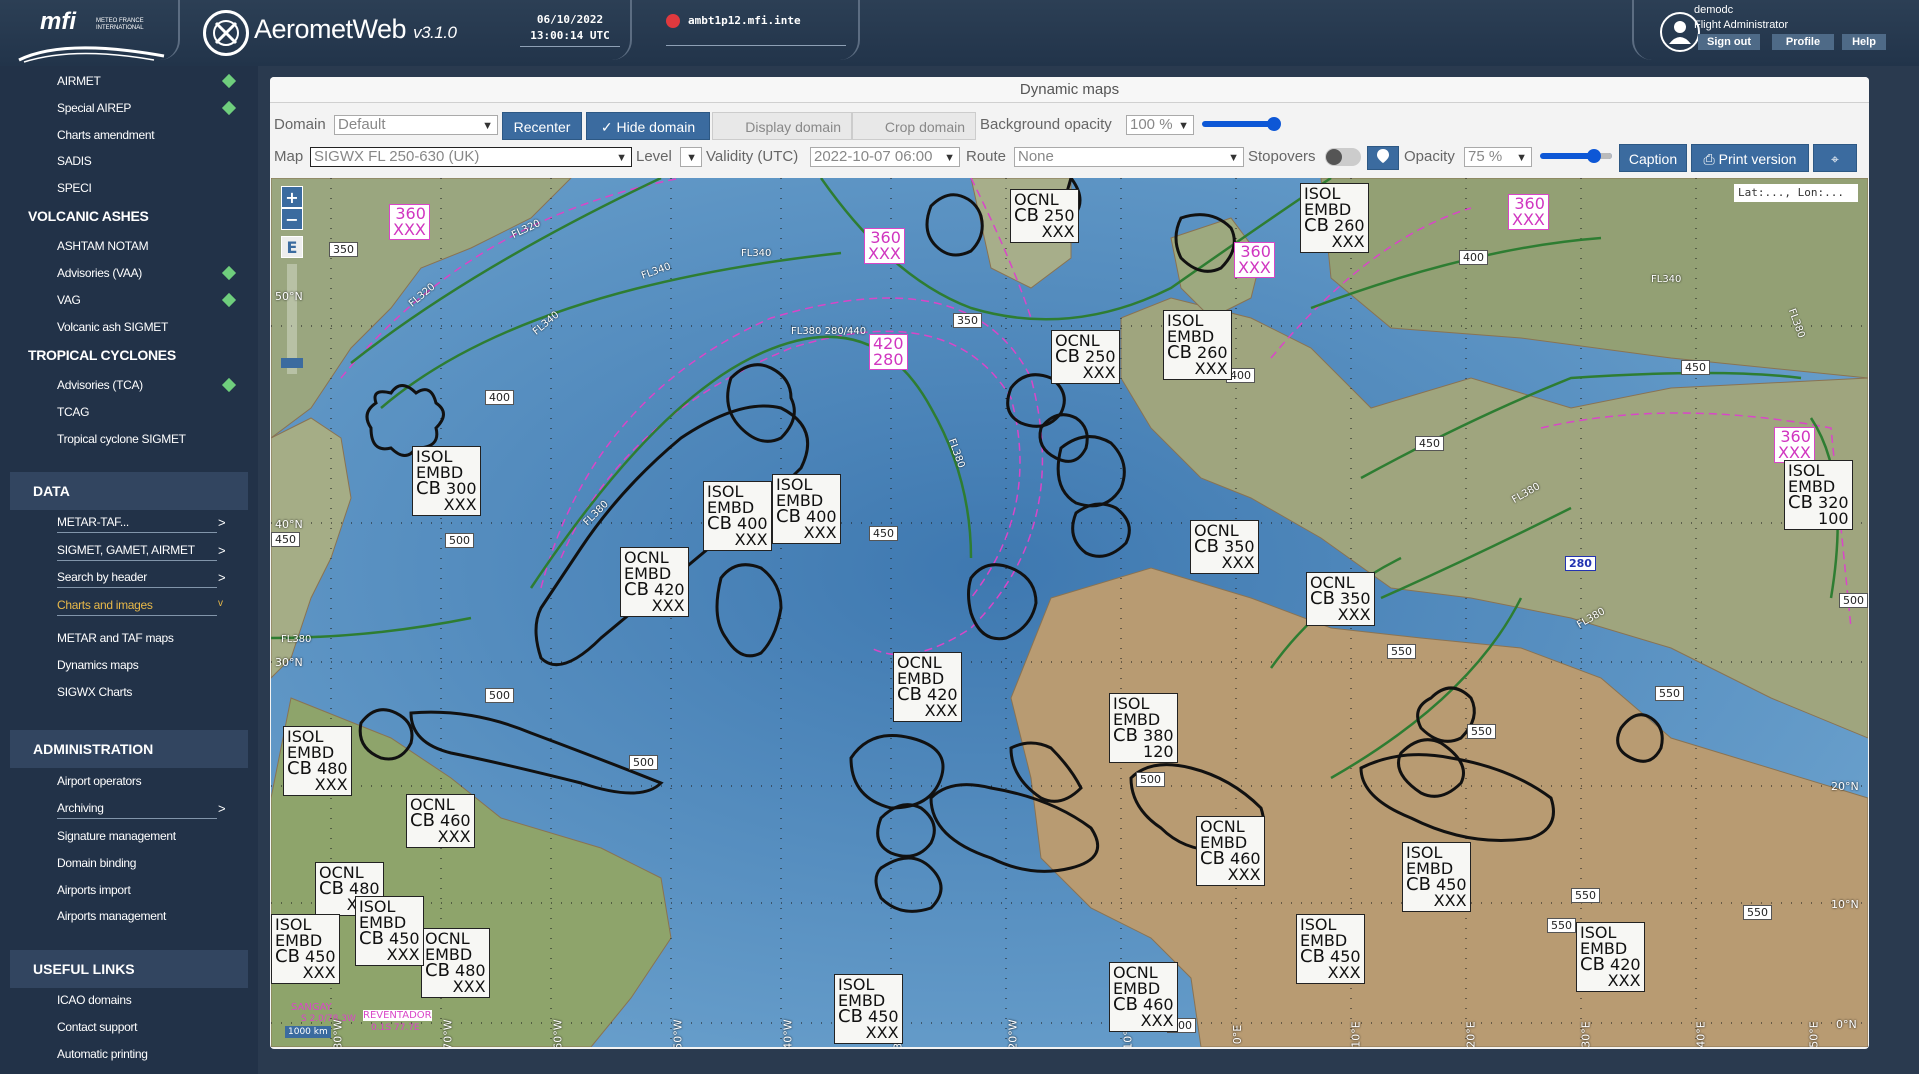  Describe the element at coordinates (499, 397) in the screenshot. I see `tropopause-height: 400` at that location.